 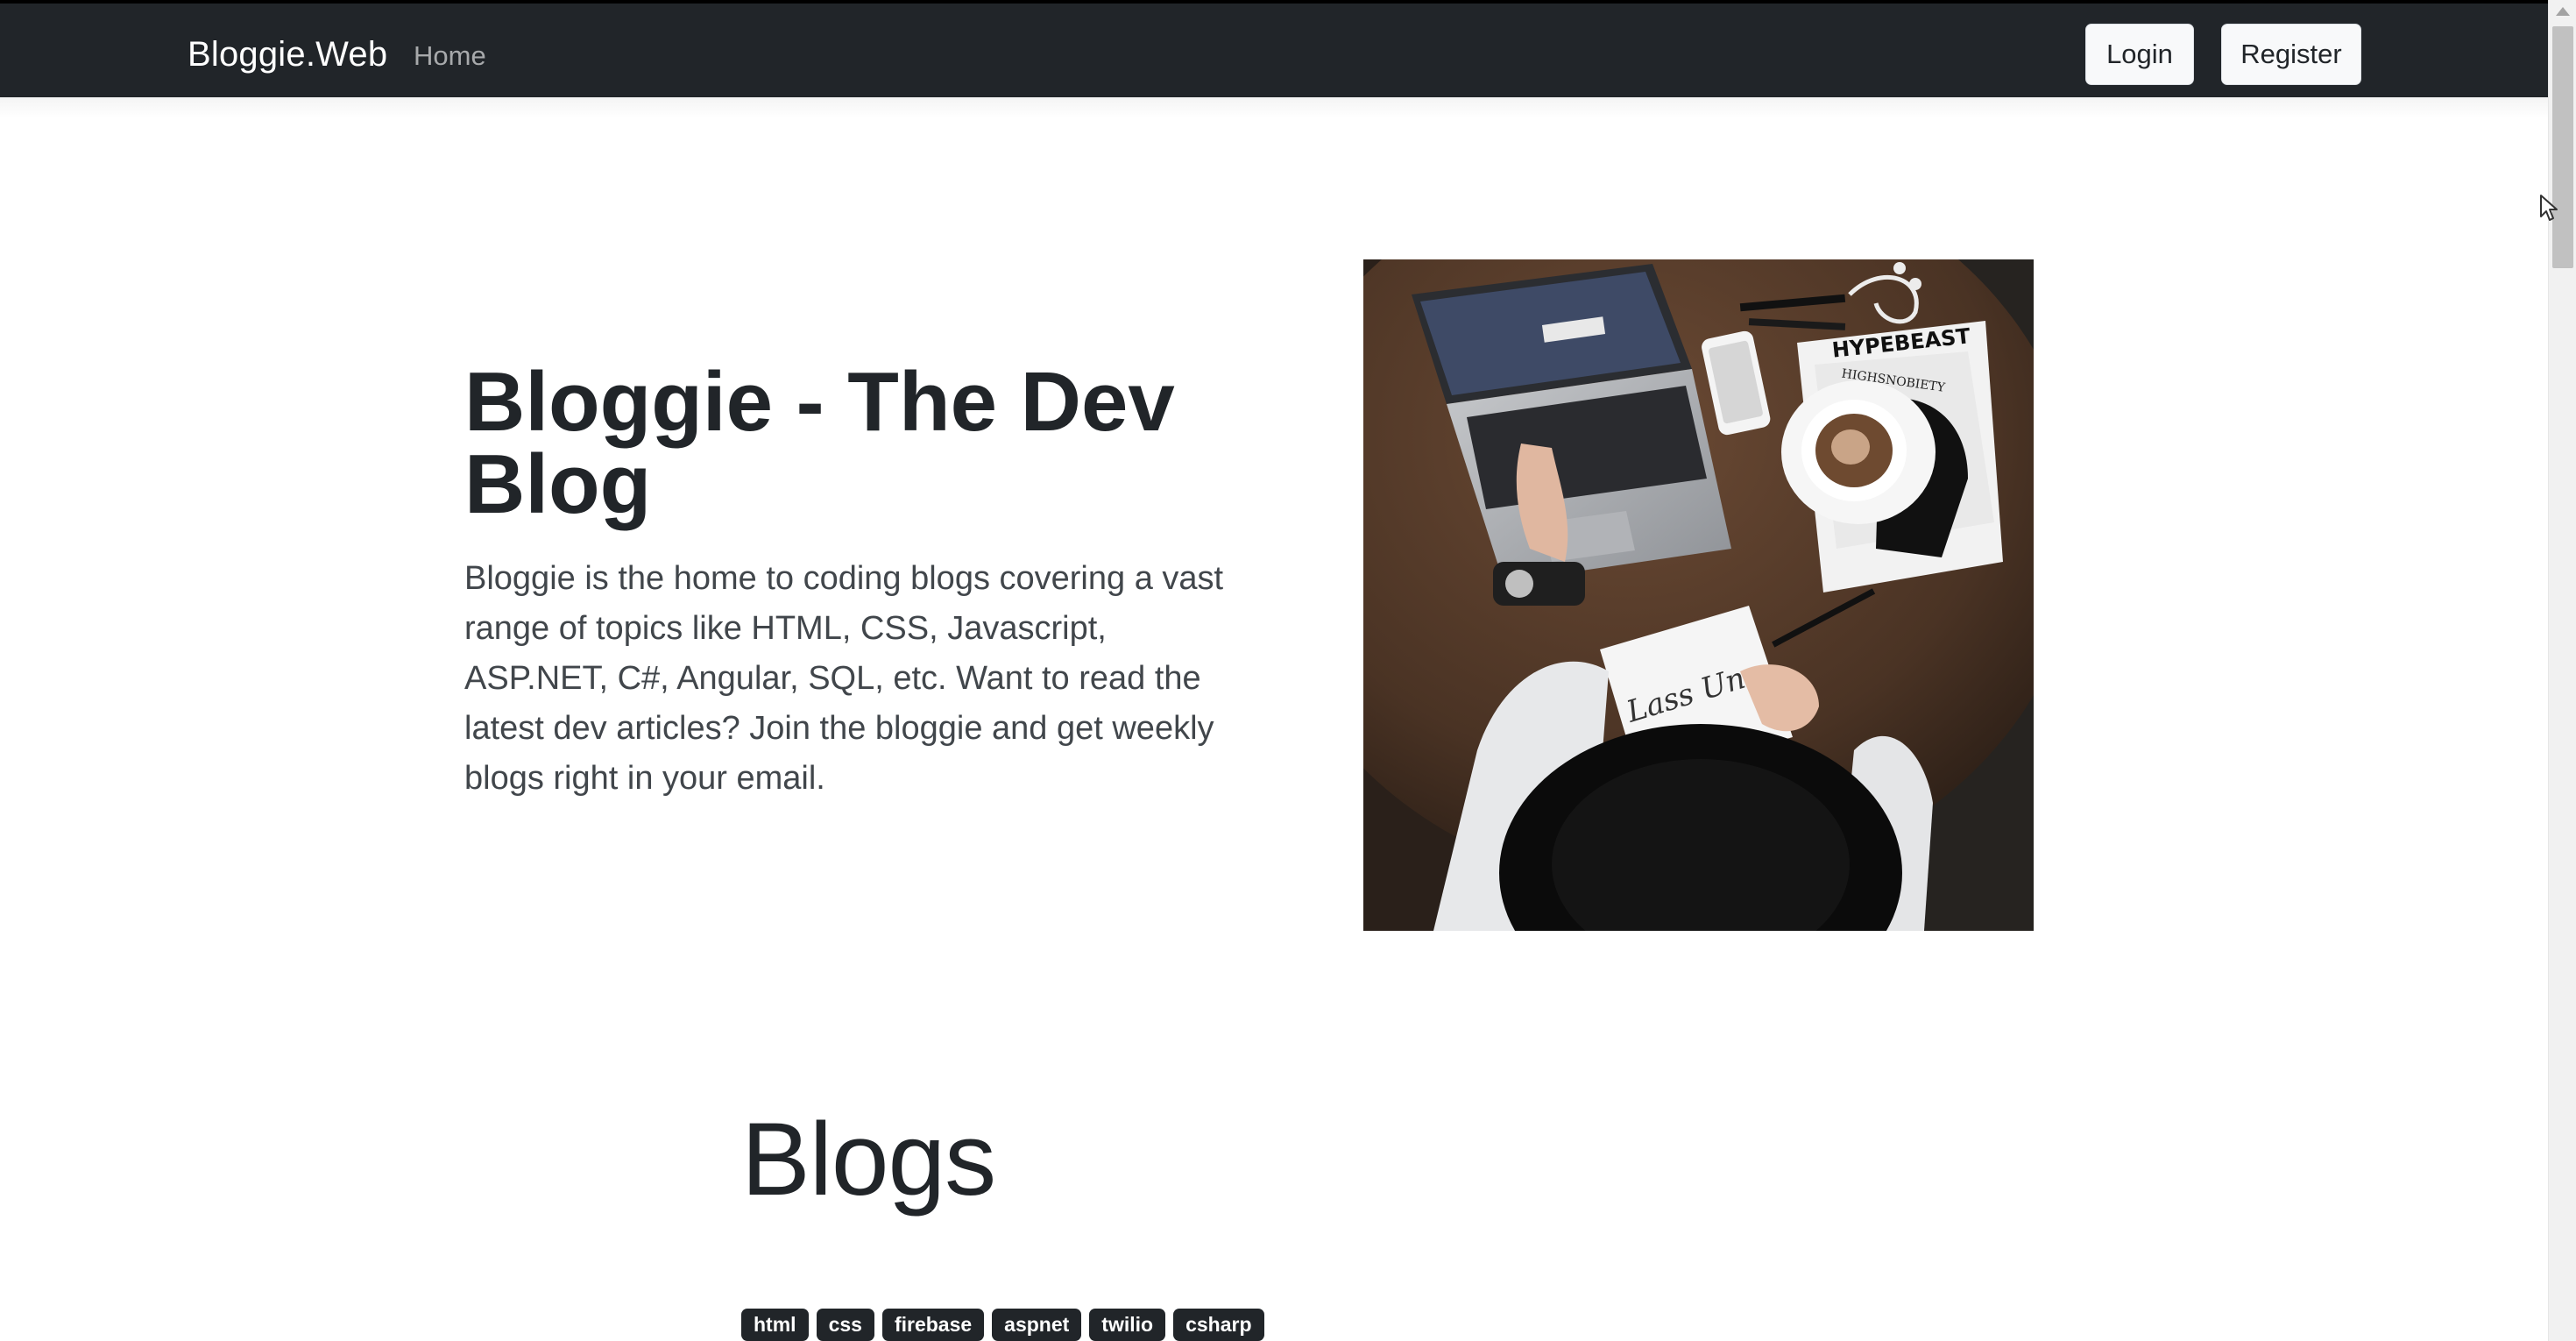 I want to click on mouse-cursor-icon, so click(x=2549, y=208).